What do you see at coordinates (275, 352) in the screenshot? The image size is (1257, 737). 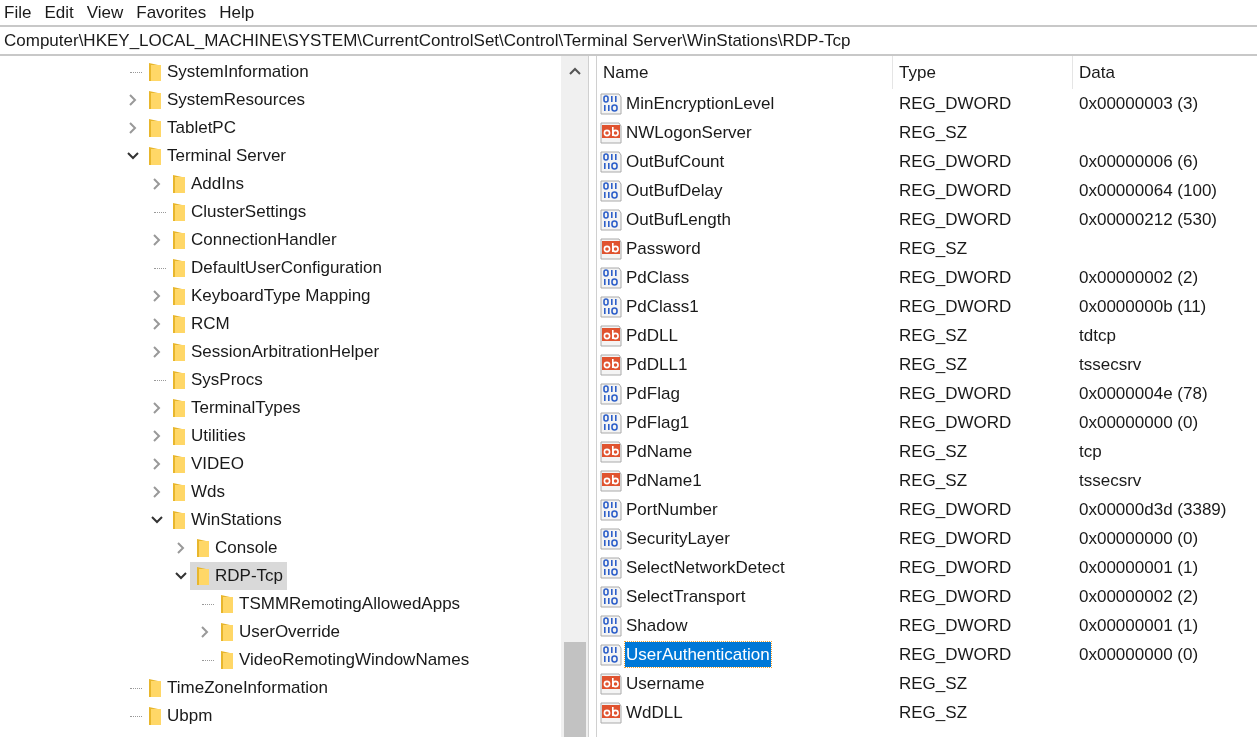 I see `tree-item: SessionArbitrationHelper` at bounding box center [275, 352].